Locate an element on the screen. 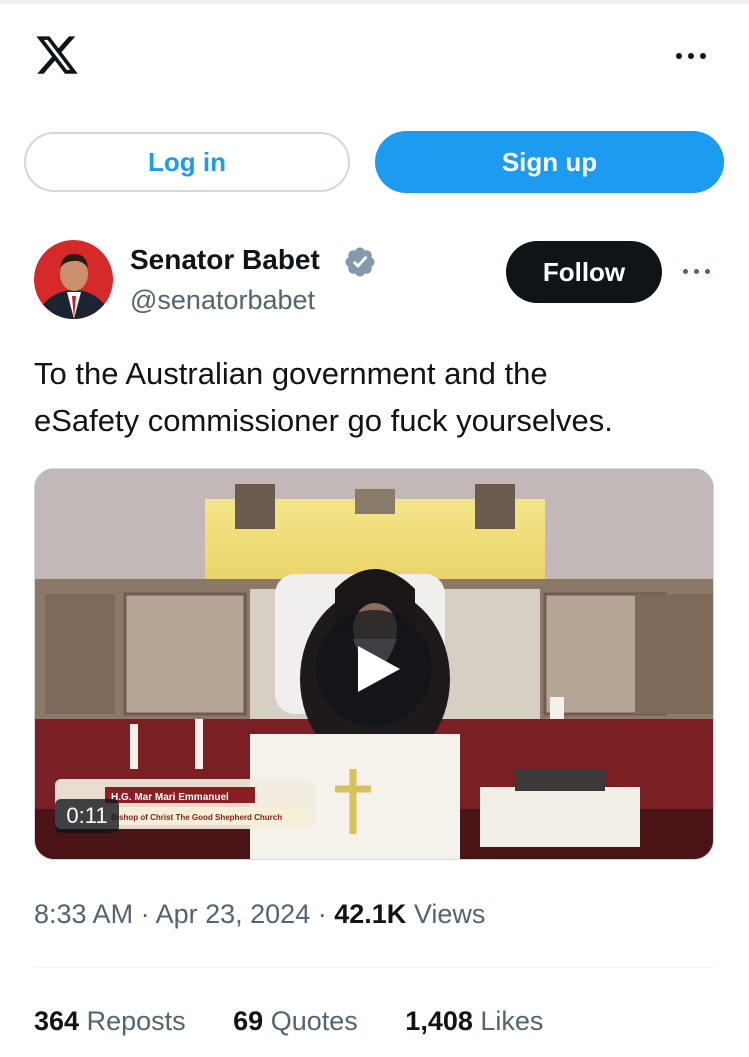 This screenshot has width=749, height=1057. author-name: Senator Babet is located at coordinates (225, 260).